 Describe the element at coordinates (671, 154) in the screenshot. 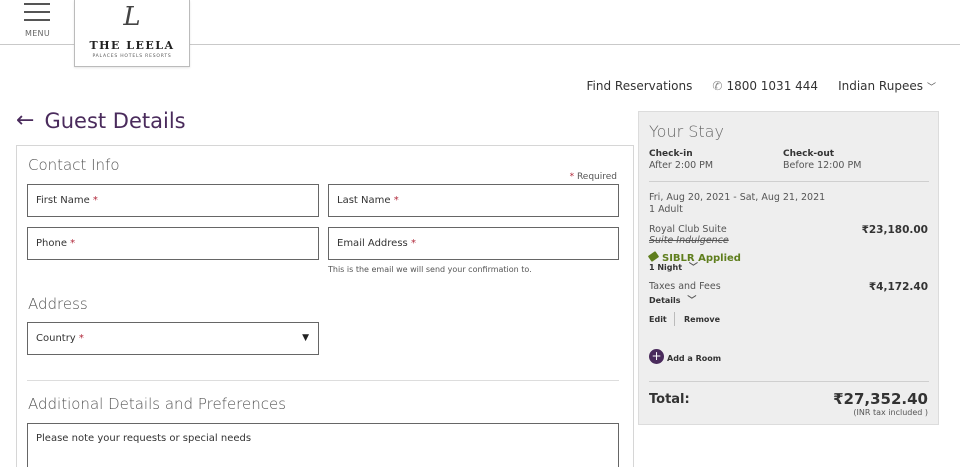

I see `checkin-label: Check-in` at that location.